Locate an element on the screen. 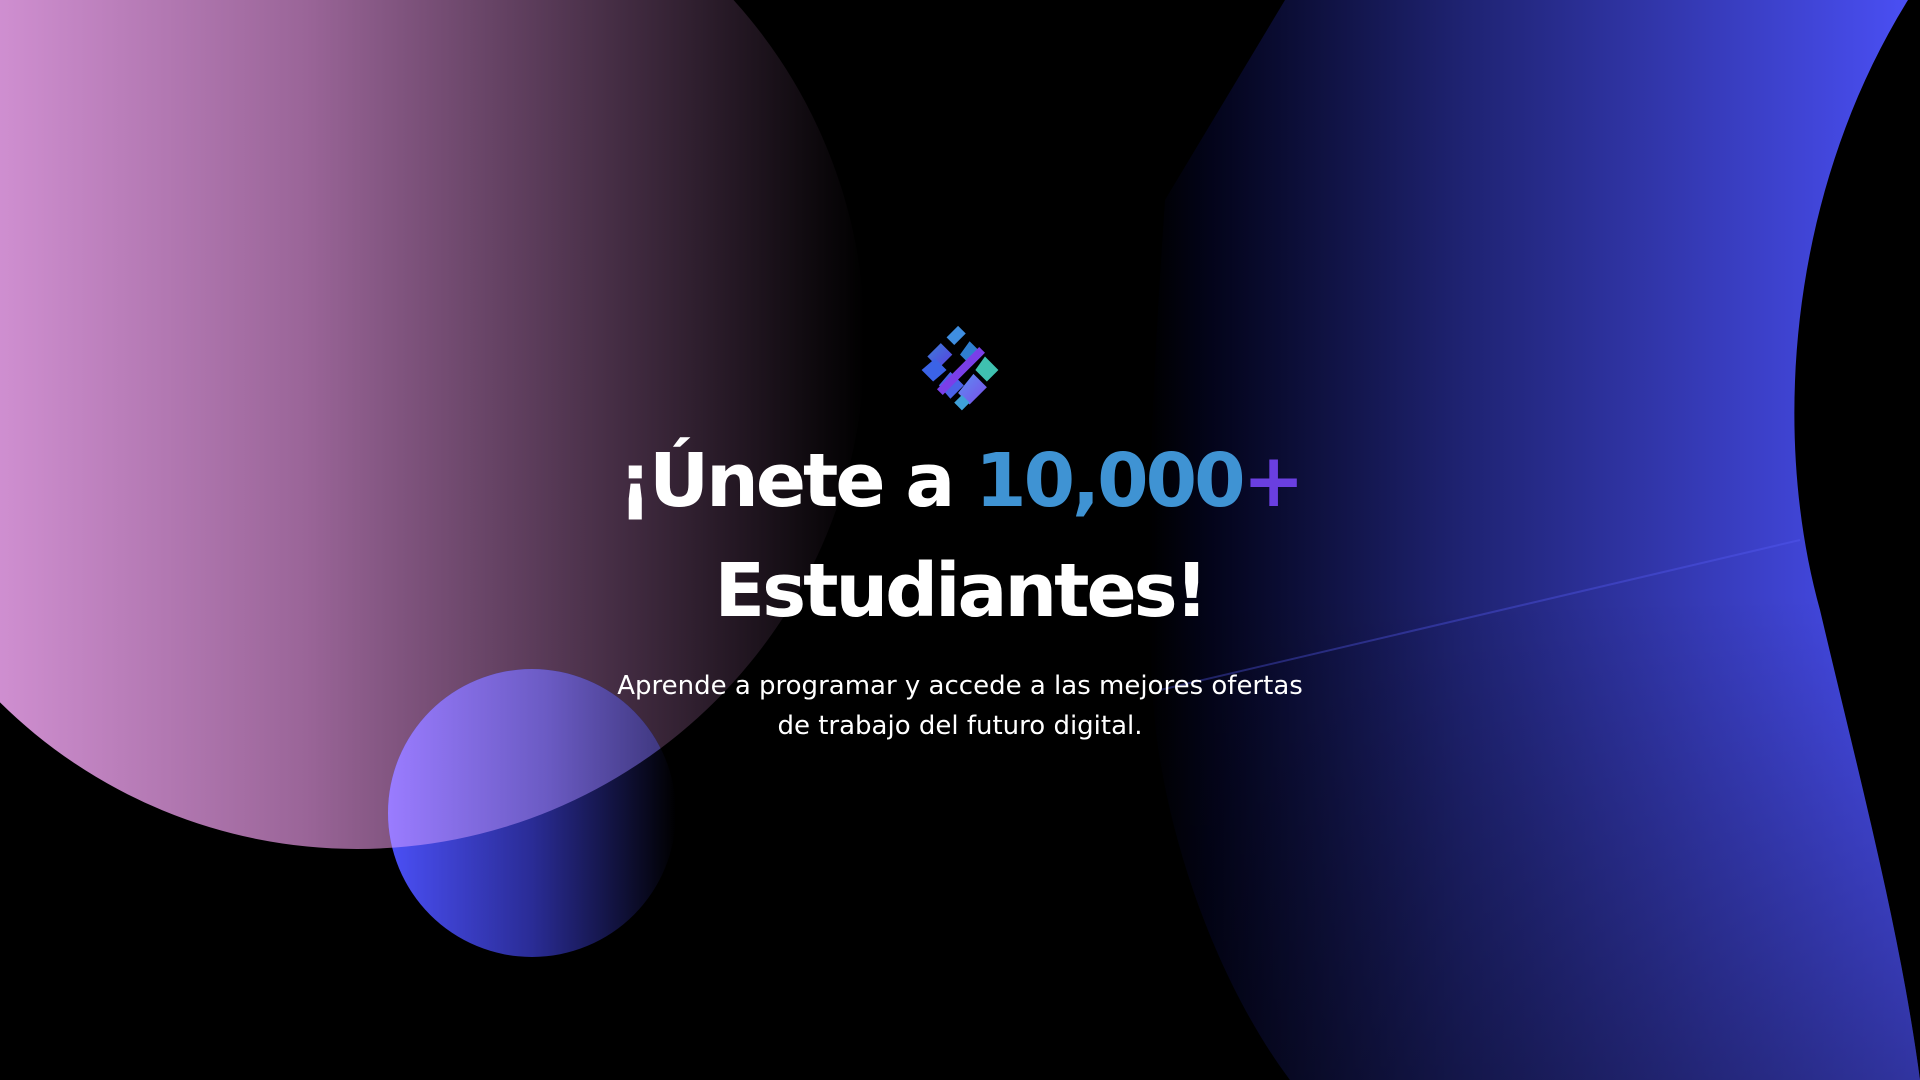 The height and width of the screenshot is (1080, 1920). diamond-logo-icon is located at coordinates (960, 368).